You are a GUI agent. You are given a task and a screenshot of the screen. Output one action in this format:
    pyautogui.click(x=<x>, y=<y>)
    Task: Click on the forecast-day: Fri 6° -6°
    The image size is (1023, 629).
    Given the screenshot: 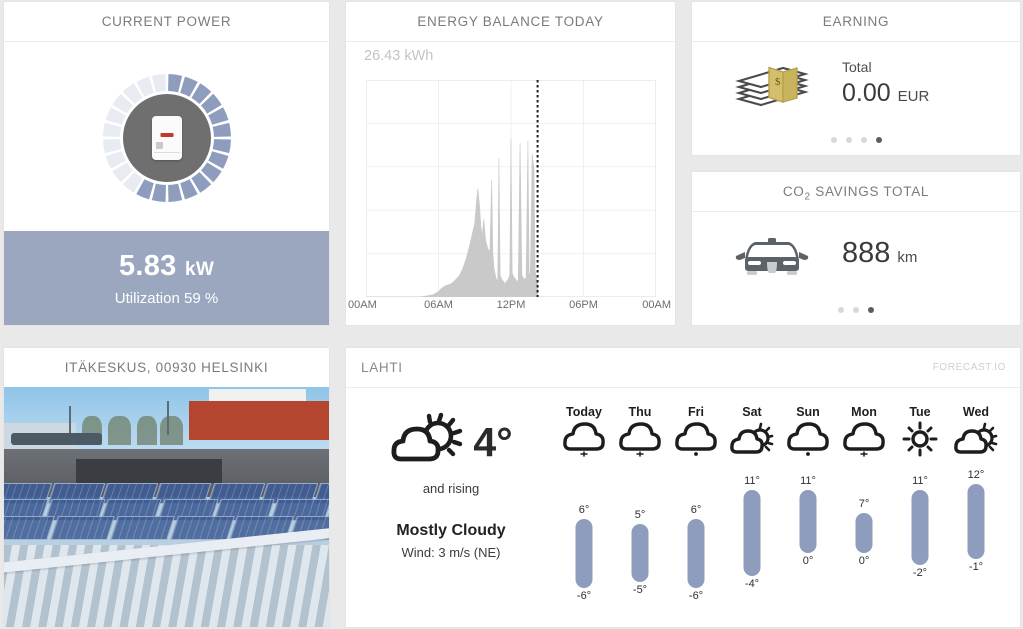 What is the action you would take?
    pyautogui.click(x=696, y=516)
    